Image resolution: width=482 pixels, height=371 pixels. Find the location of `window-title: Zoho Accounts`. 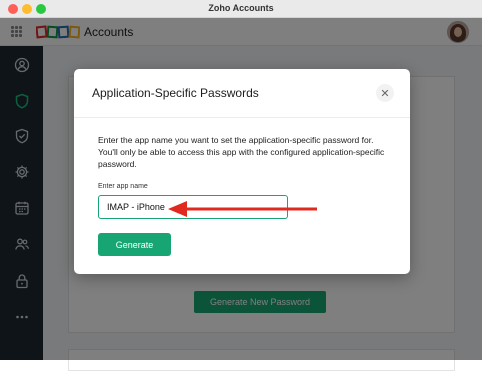

window-title: Zoho Accounts is located at coordinates (241, 8).